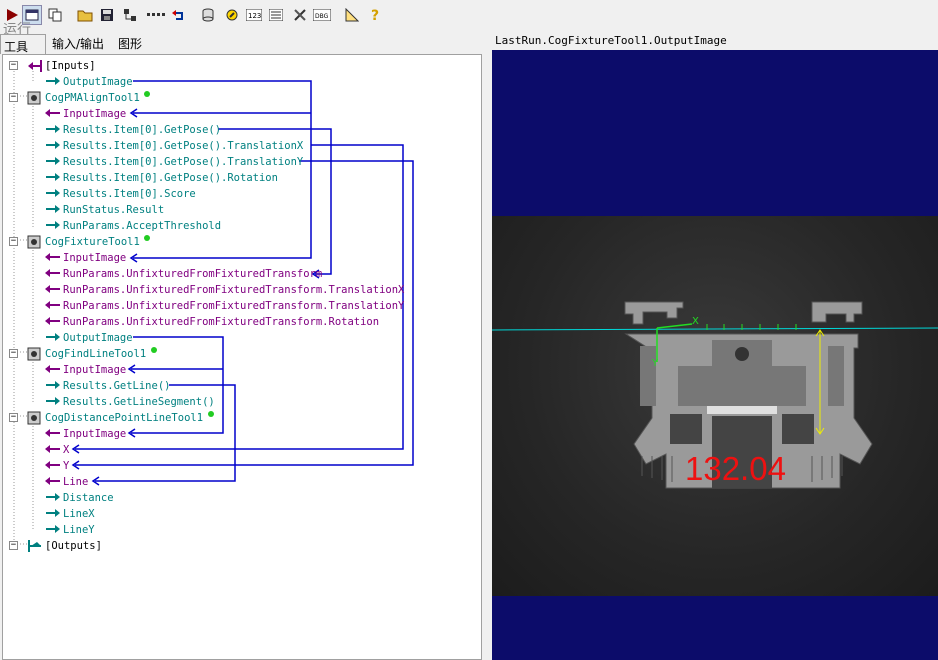 Image resolution: width=938 pixels, height=660 pixels. I want to click on fixture-tool-icon, so click(34, 242).